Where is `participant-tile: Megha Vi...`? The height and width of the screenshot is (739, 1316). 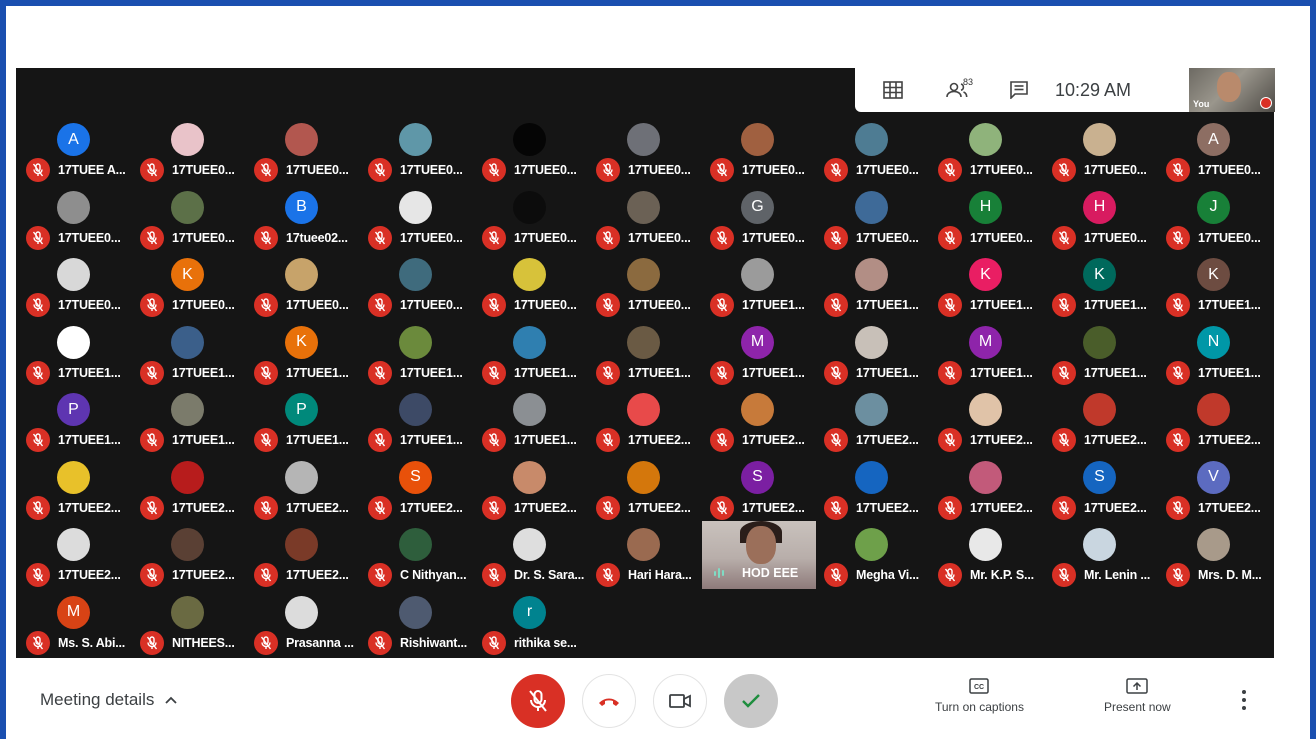 participant-tile: Megha Vi... is located at coordinates (871, 556).